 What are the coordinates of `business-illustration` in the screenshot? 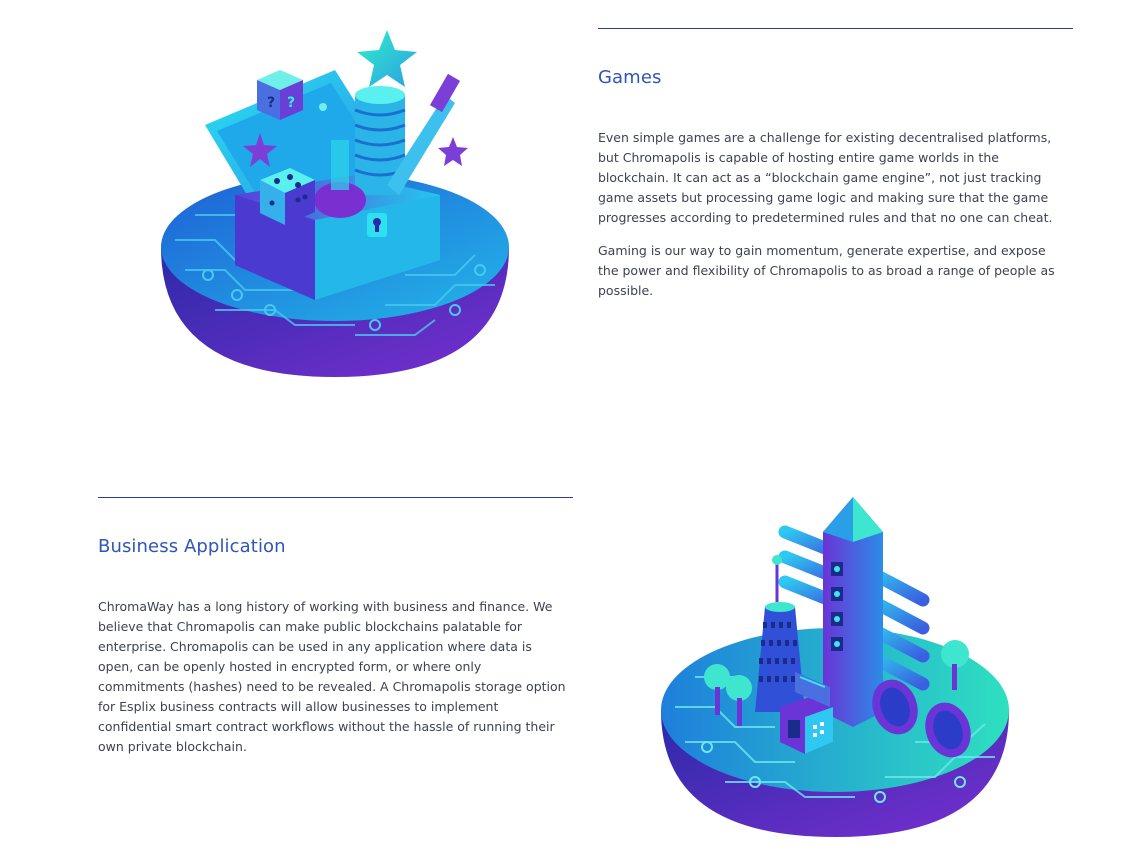 It's located at (835, 667).